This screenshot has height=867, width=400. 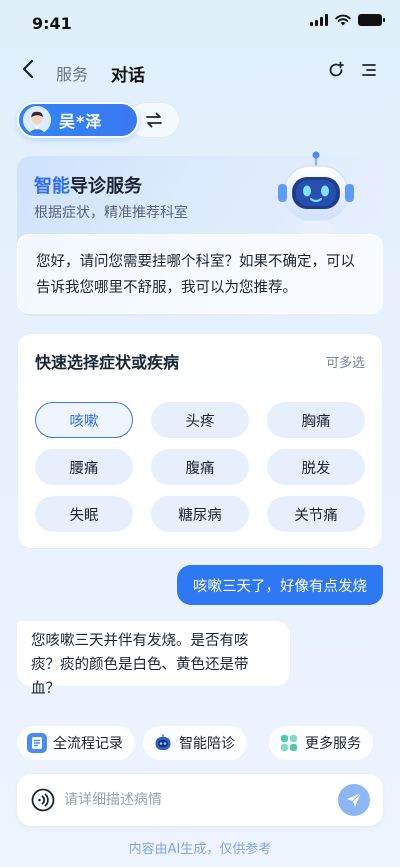 I want to click on symptom-chip-insomnia: 失眠, so click(x=84, y=514).